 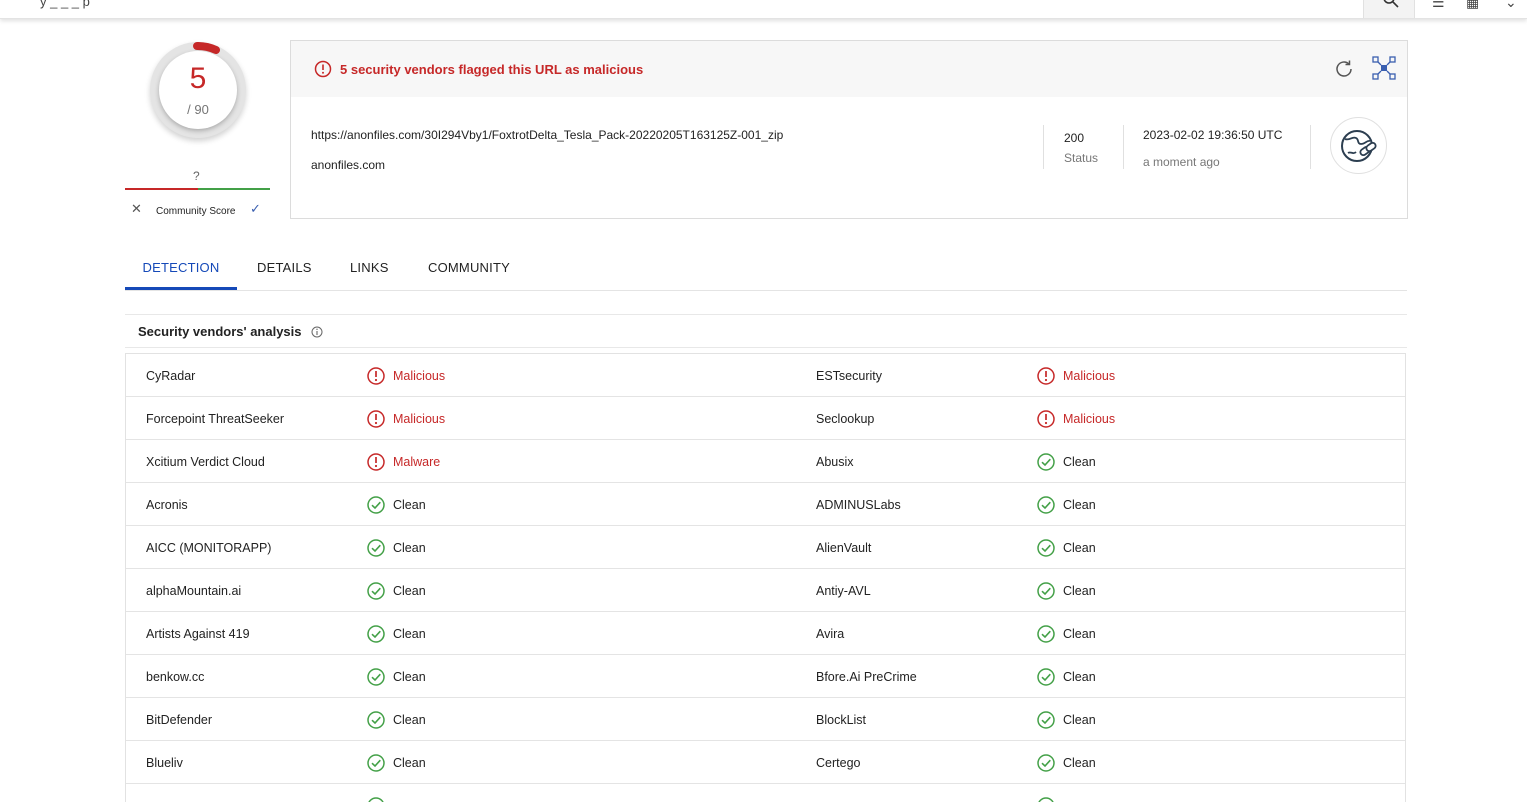 I want to click on vendor-name: Blueliv, so click(x=164, y=763).